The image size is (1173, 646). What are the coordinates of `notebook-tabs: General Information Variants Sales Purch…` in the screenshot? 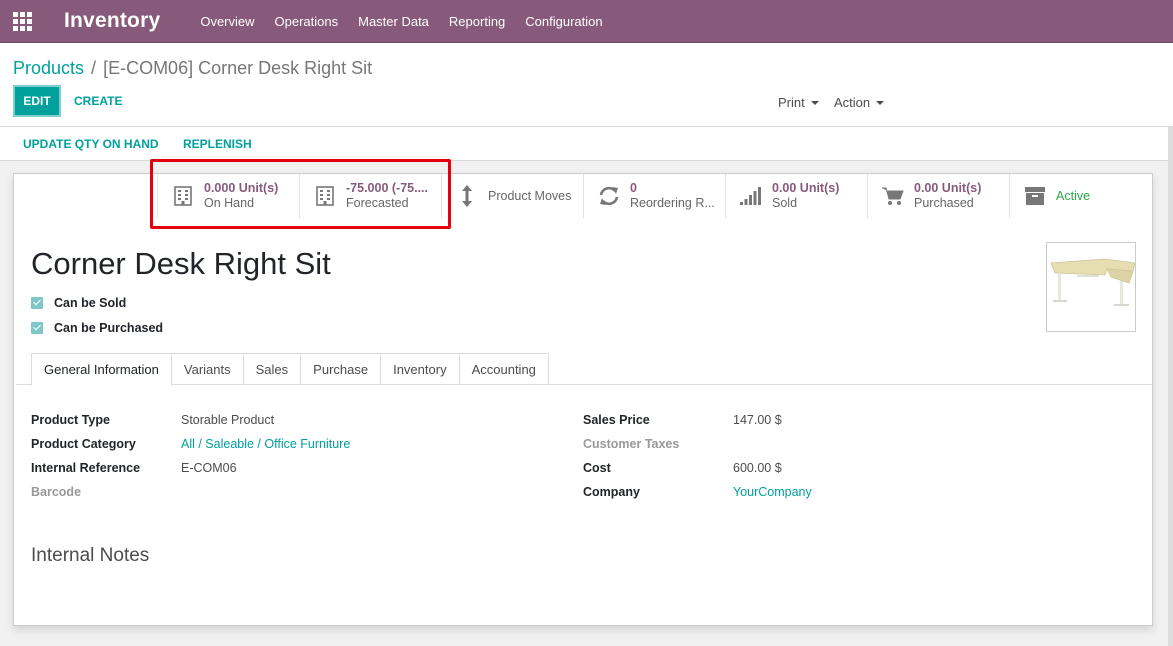 It's located at (584, 369).